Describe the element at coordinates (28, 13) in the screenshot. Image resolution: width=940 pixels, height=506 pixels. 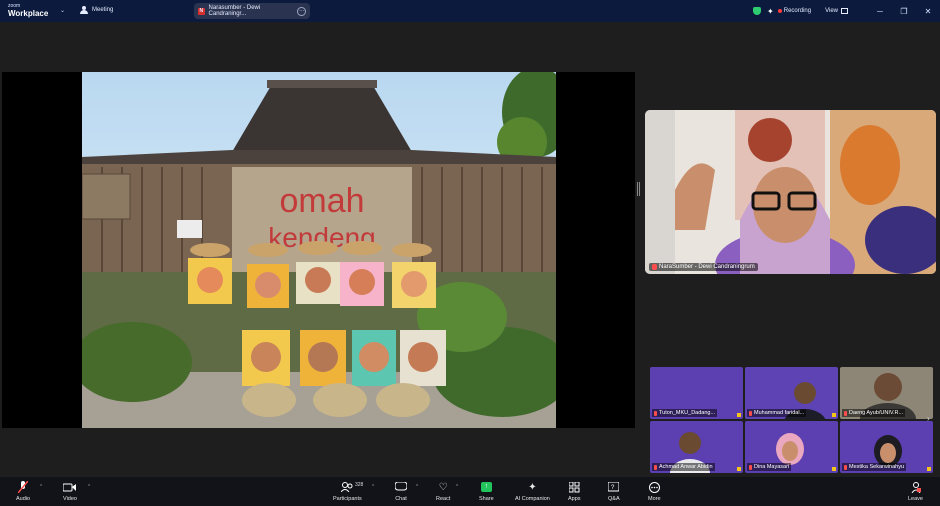
I see `logo-workplace-text: Workplace` at that location.